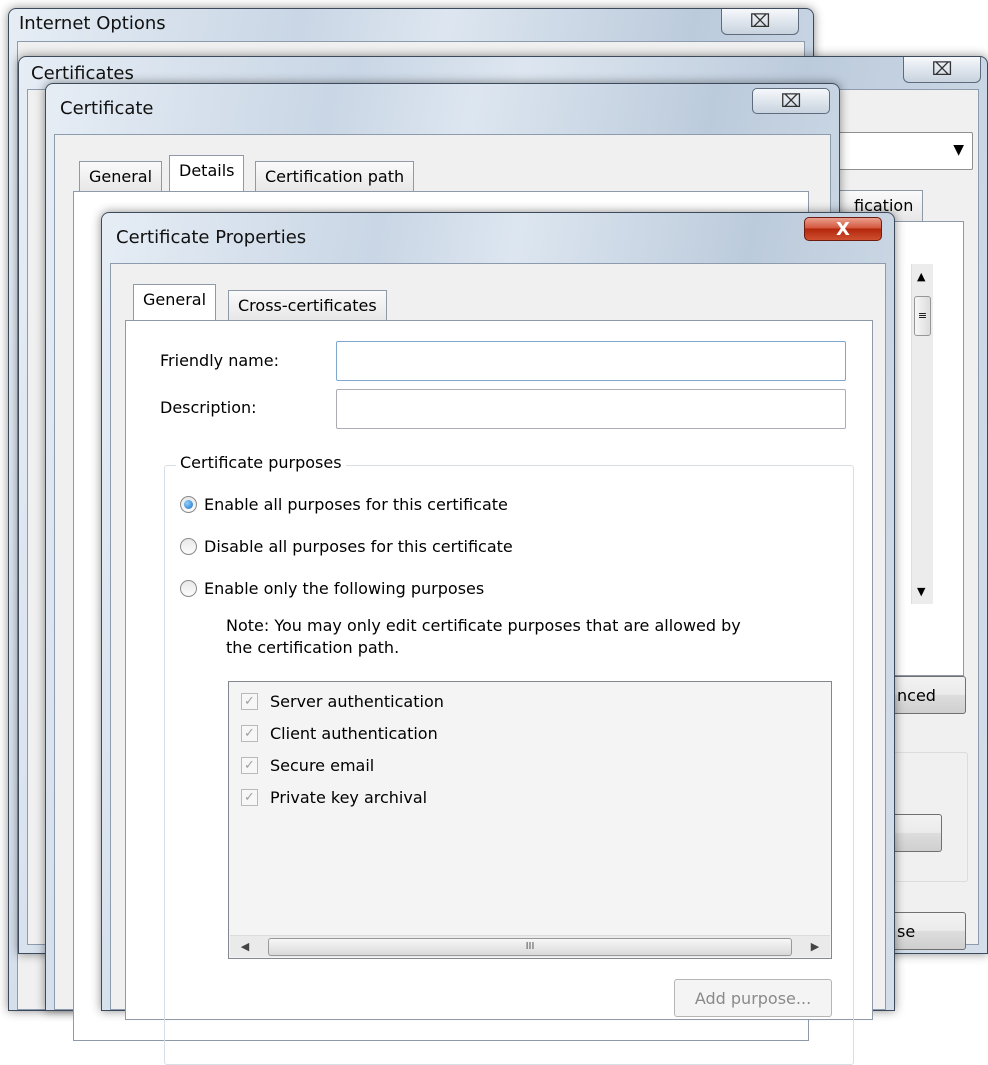 The image size is (988, 1065). What do you see at coordinates (322, 765) in the screenshot?
I see `purpose-label: Secure email` at bounding box center [322, 765].